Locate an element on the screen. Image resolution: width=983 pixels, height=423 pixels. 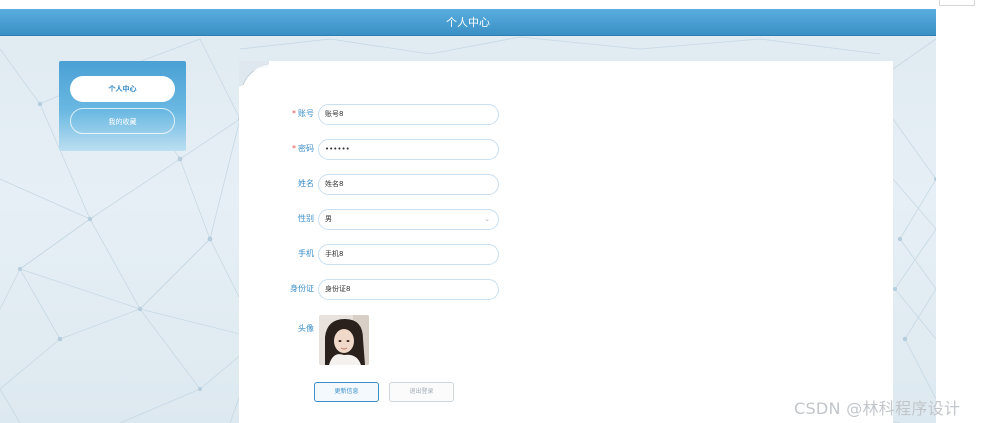
avatar-label: 头像 is located at coordinates (306, 328).